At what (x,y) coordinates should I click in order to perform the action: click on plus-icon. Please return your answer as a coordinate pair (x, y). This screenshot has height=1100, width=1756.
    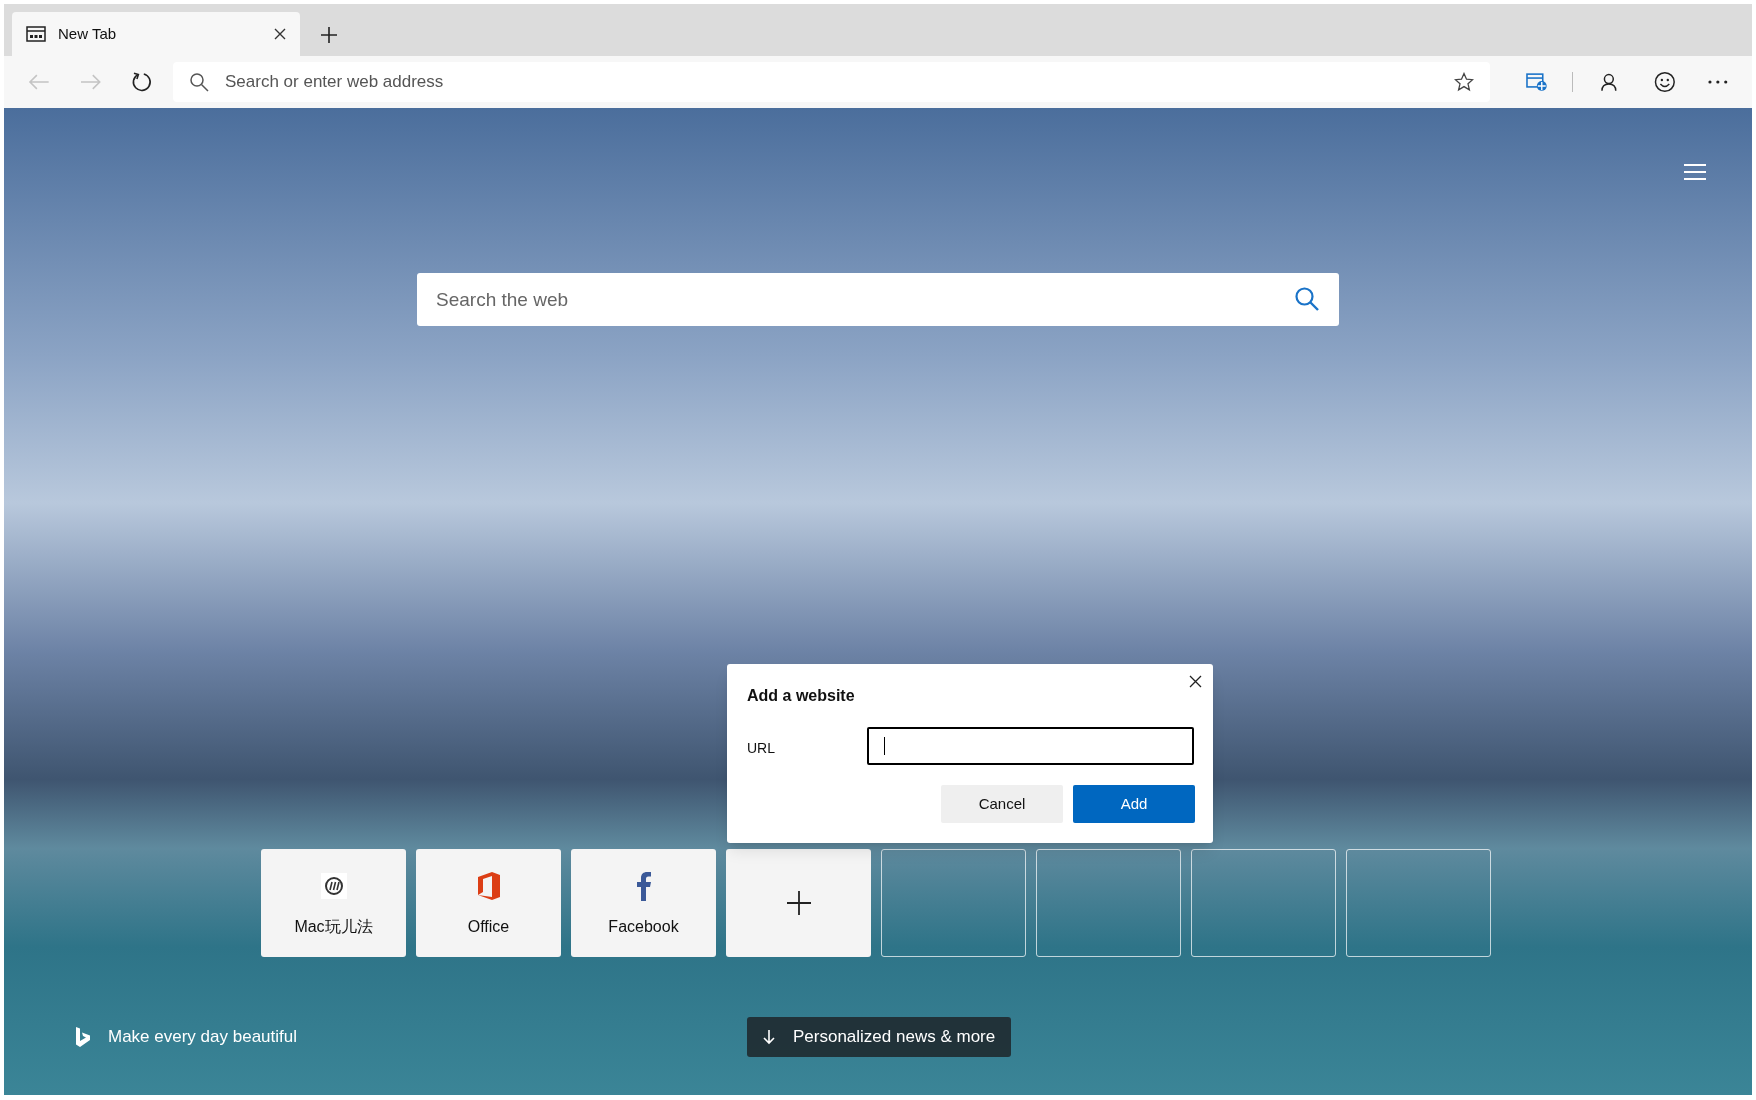
    Looking at the image, I should click on (798, 903).